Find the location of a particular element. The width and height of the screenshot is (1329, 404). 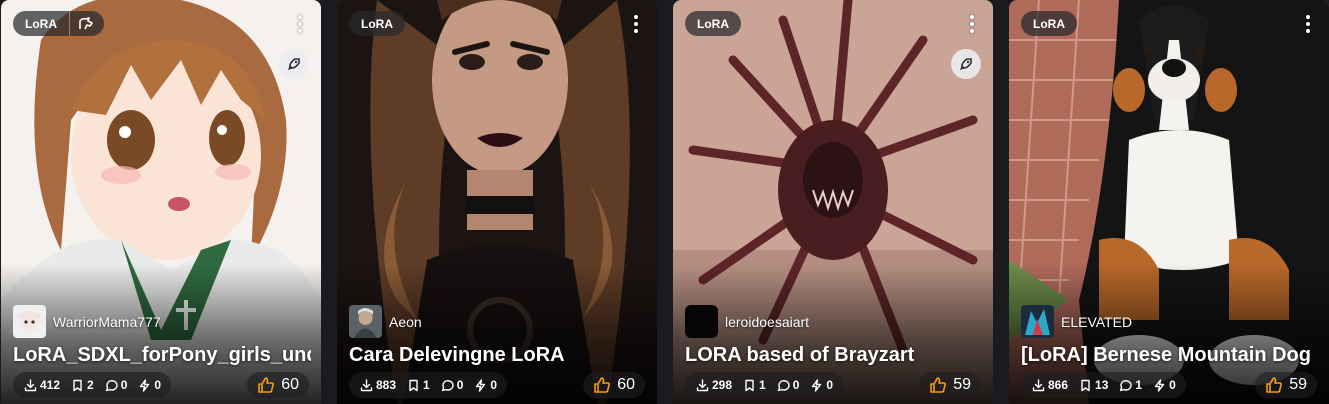

comments-count: 1 is located at coordinates (1139, 385).